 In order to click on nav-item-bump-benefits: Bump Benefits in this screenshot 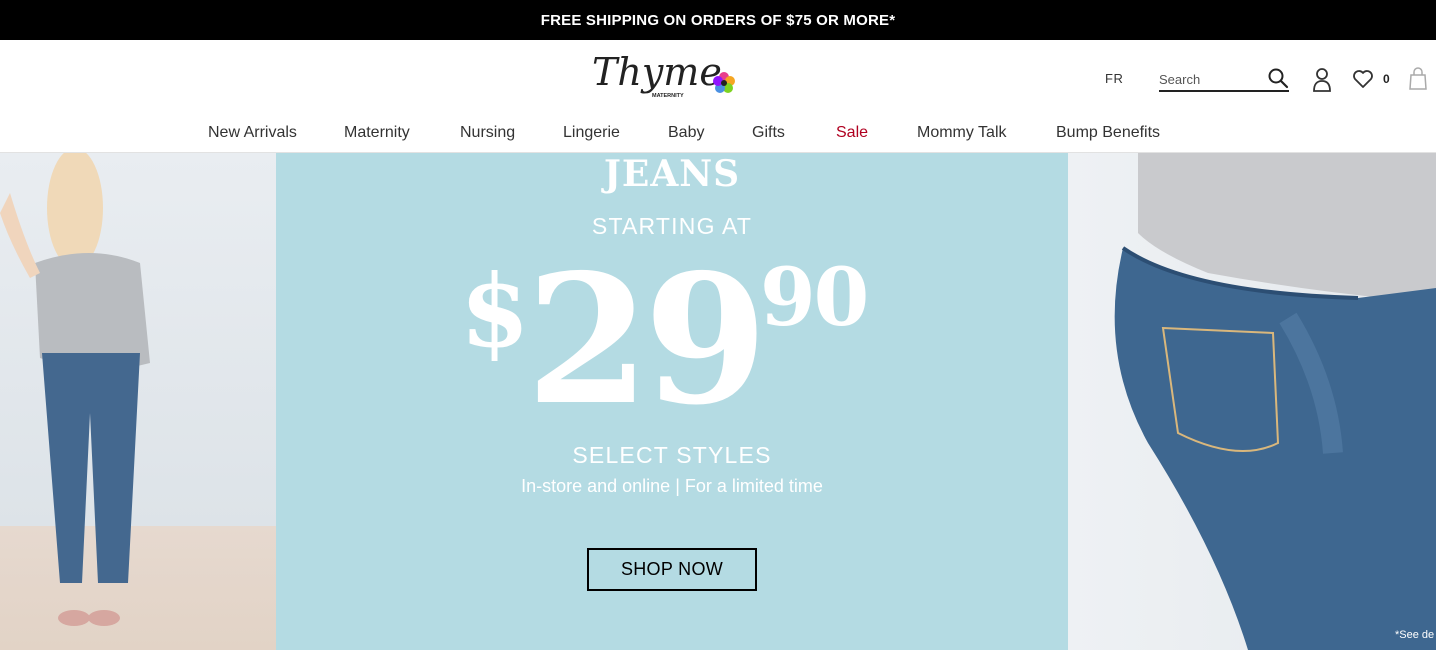, I will do `click(1108, 133)`.